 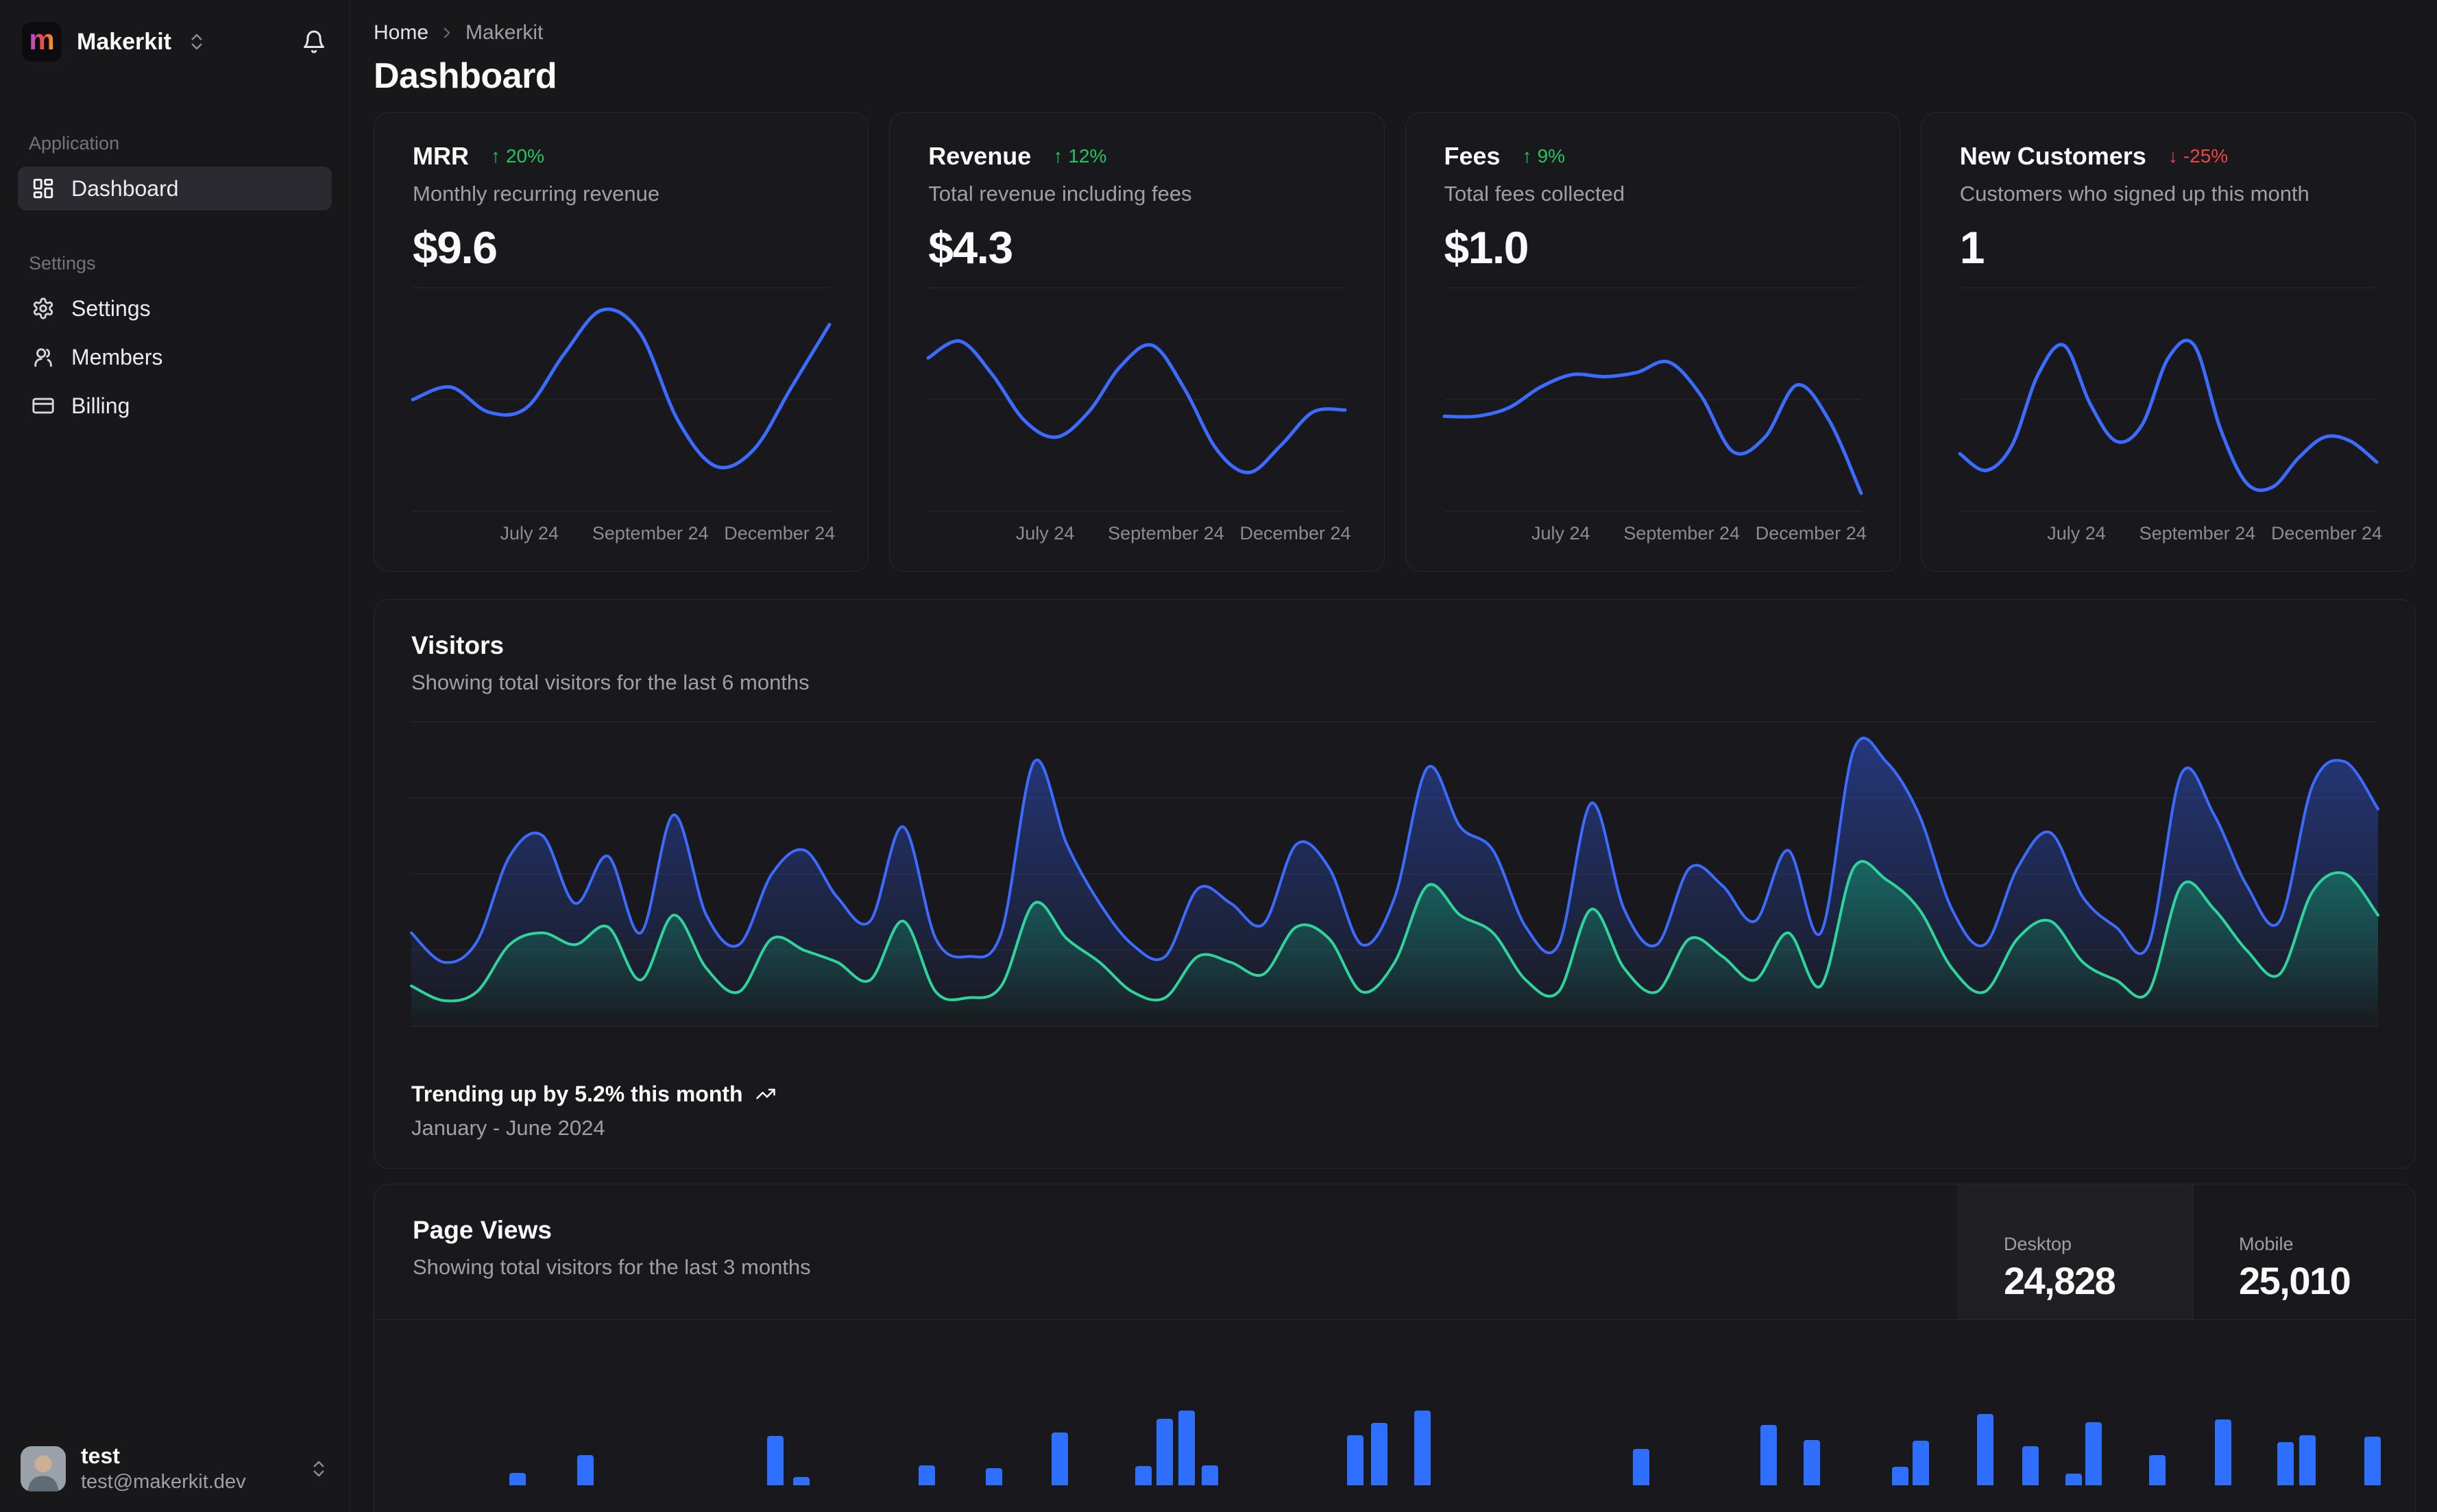 What do you see at coordinates (1060, 194) in the screenshot?
I see `stat-description: Total revenue including fees` at bounding box center [1060, 194].